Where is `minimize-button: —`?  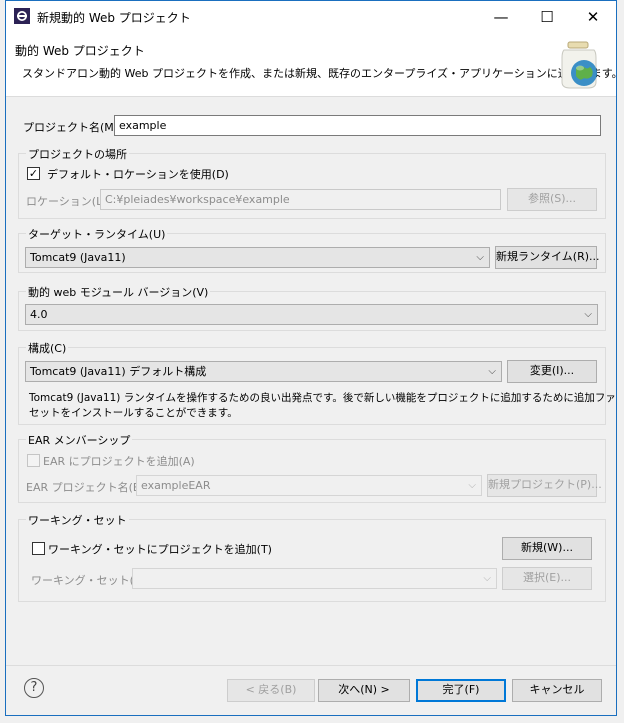 minimize-button: — is located at coordinates (501, 16).